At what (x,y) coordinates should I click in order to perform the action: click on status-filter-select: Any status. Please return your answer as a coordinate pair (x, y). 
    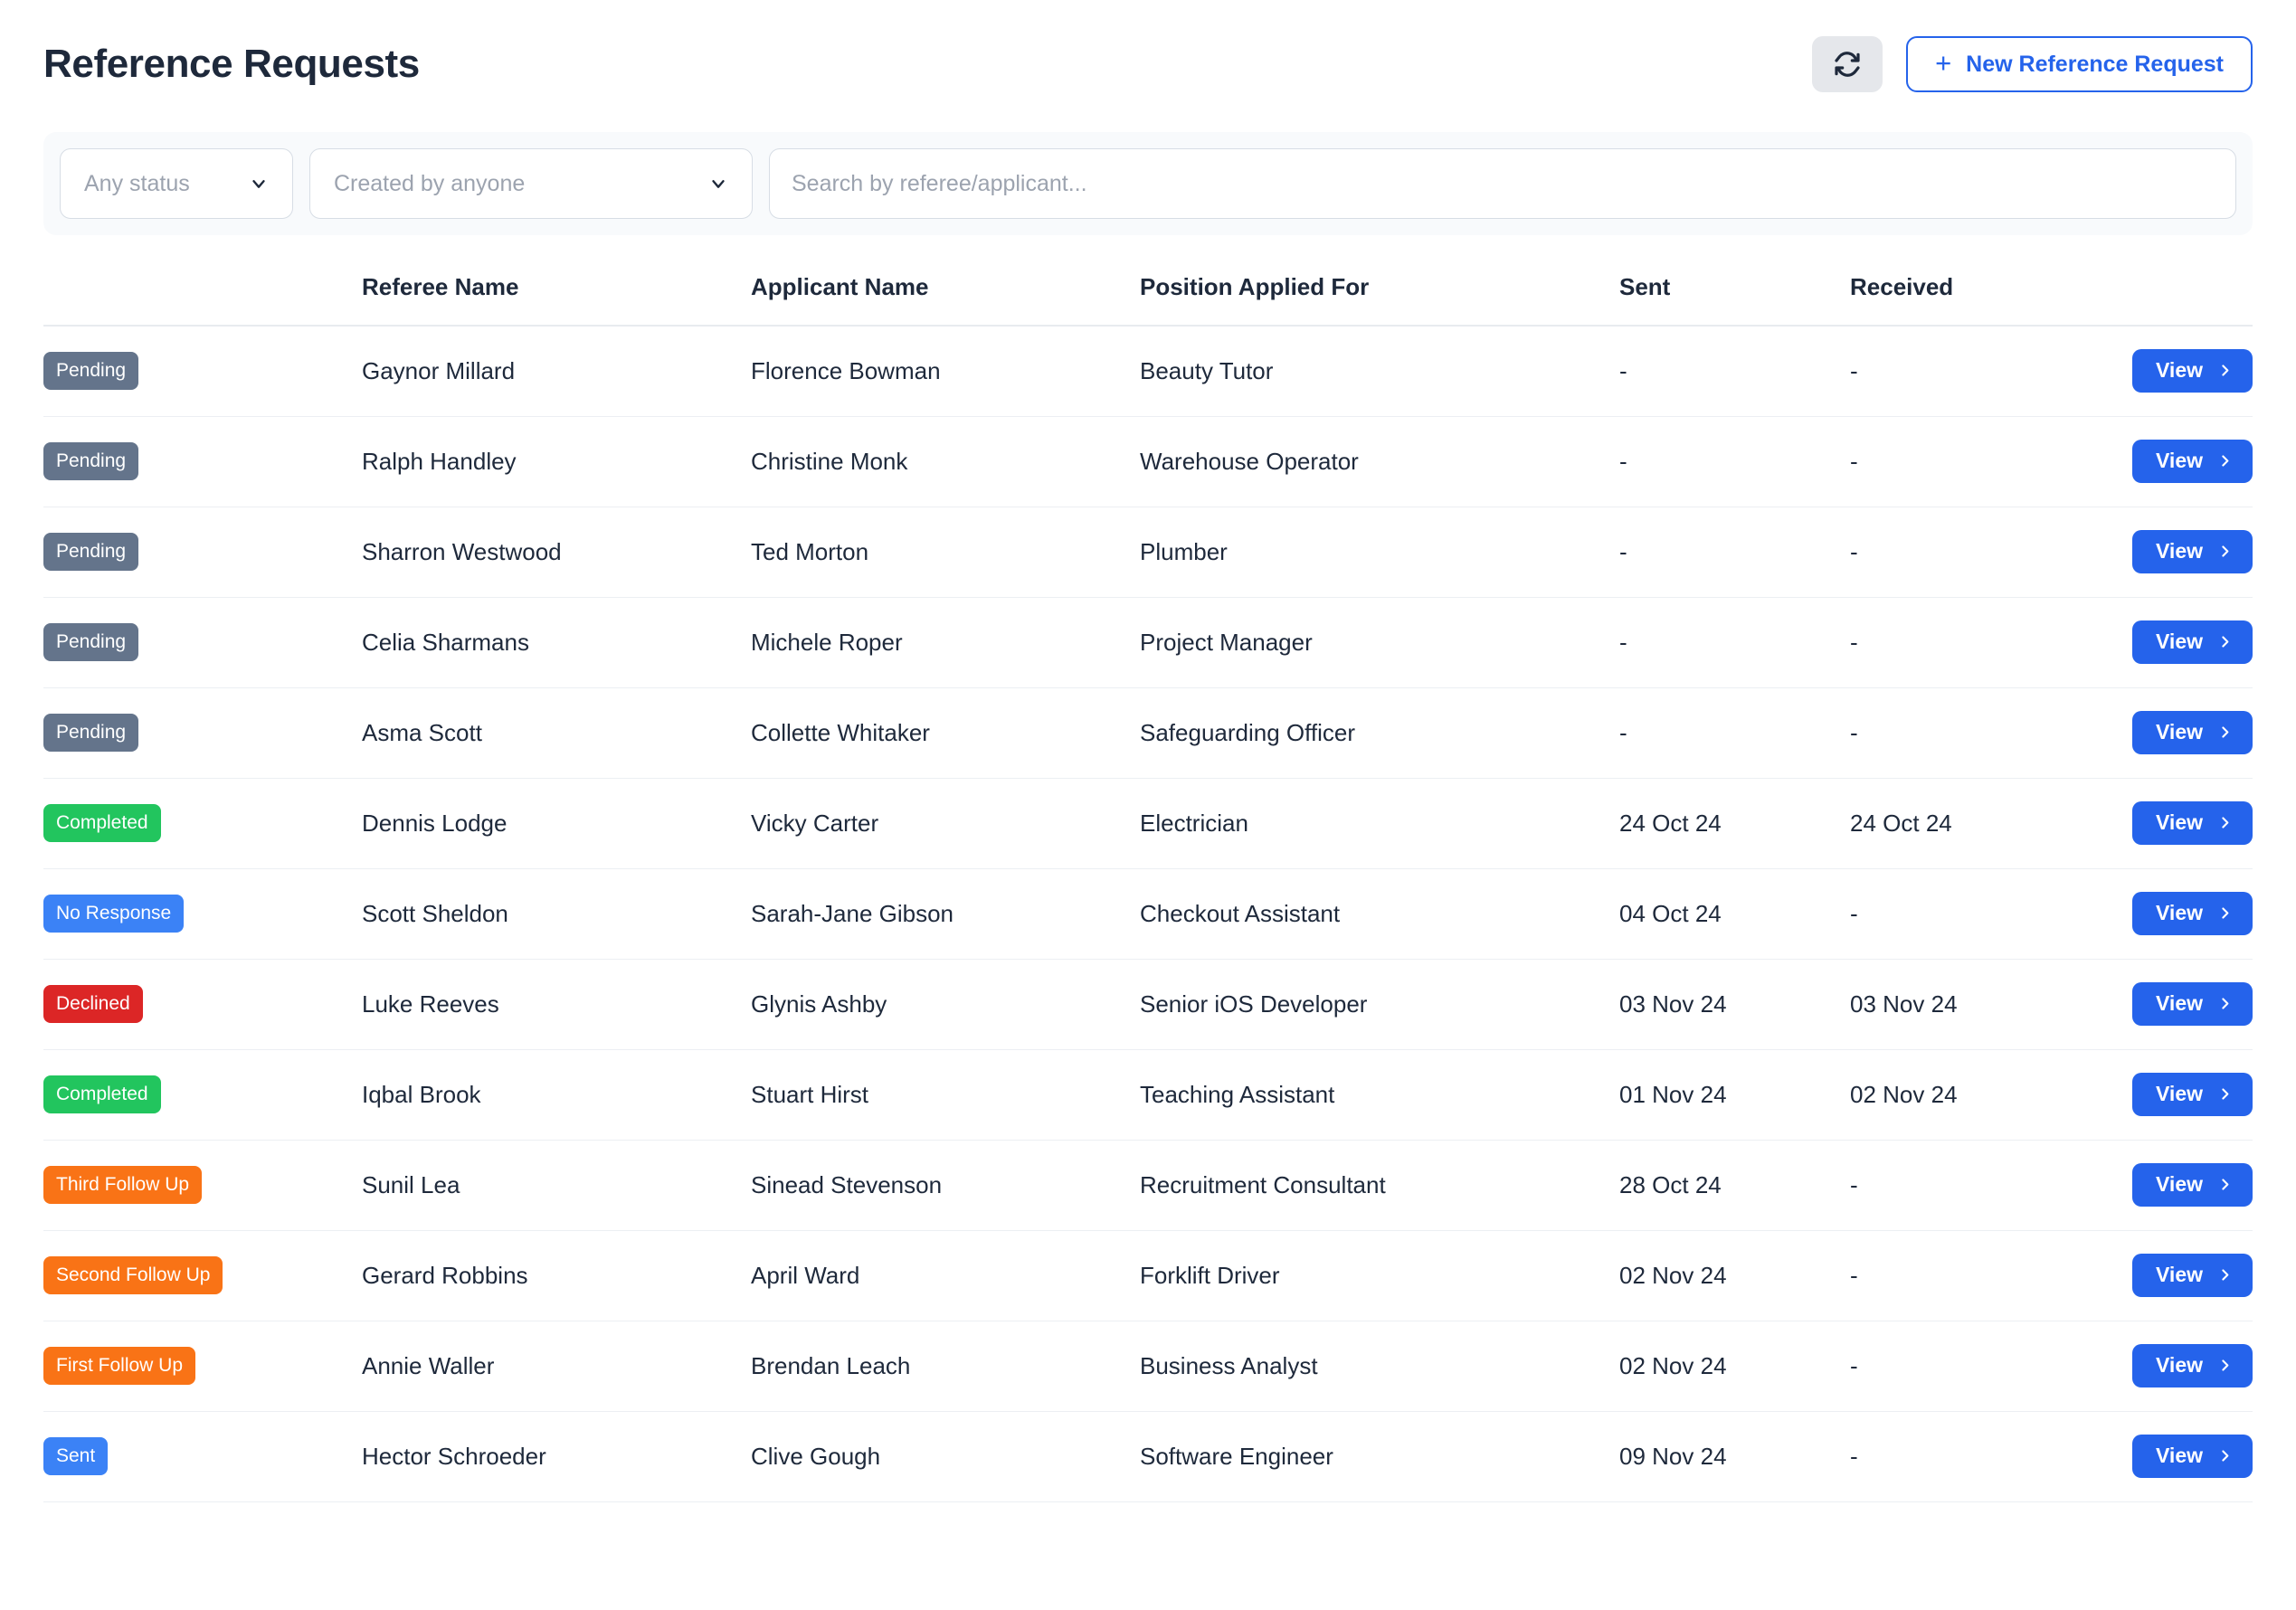
    Looking at the image, I should click on (176, 184).